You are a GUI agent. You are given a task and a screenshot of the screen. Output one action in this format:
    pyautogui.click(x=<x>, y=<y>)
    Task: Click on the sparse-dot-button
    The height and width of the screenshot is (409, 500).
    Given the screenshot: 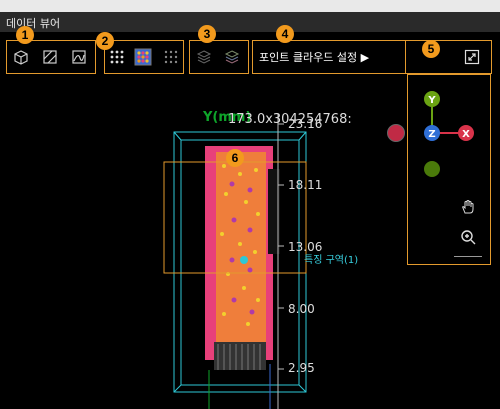 What is the action you would take?
    pyautogui.click(x=171, y=57)
    